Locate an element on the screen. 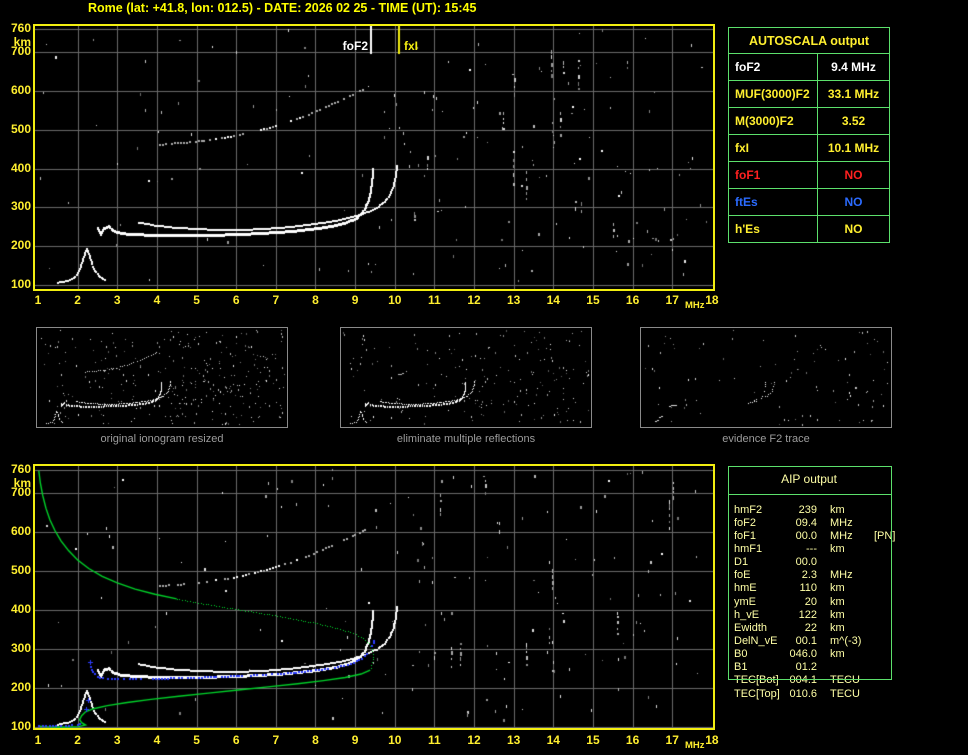 The image size is (968, 755). aip-label: foE is located at coordinates (742, 575).